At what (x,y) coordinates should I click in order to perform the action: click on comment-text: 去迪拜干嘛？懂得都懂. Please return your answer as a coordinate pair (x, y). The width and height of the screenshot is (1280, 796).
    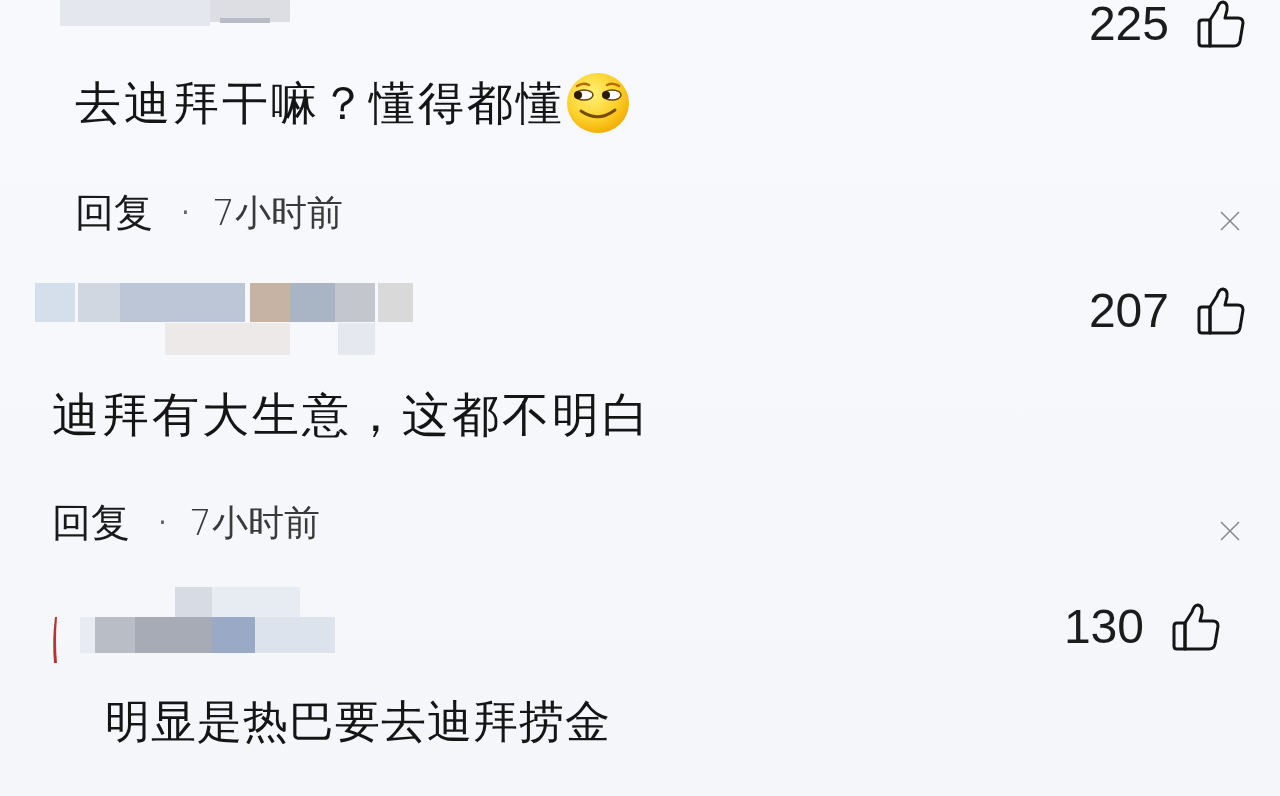
    Looking at the image, I should click on (320, 103).